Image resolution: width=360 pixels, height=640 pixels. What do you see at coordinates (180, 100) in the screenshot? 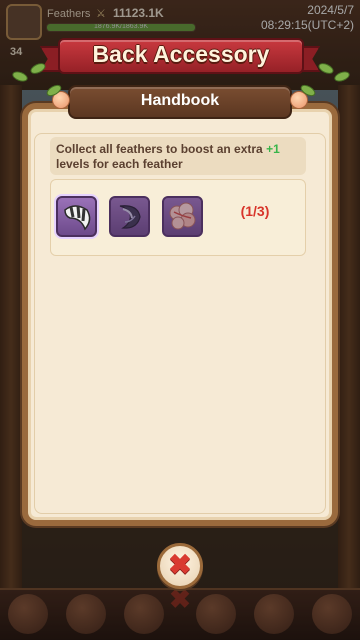
I see `dialog-title: Handbook` at bounding box center [180, 100].